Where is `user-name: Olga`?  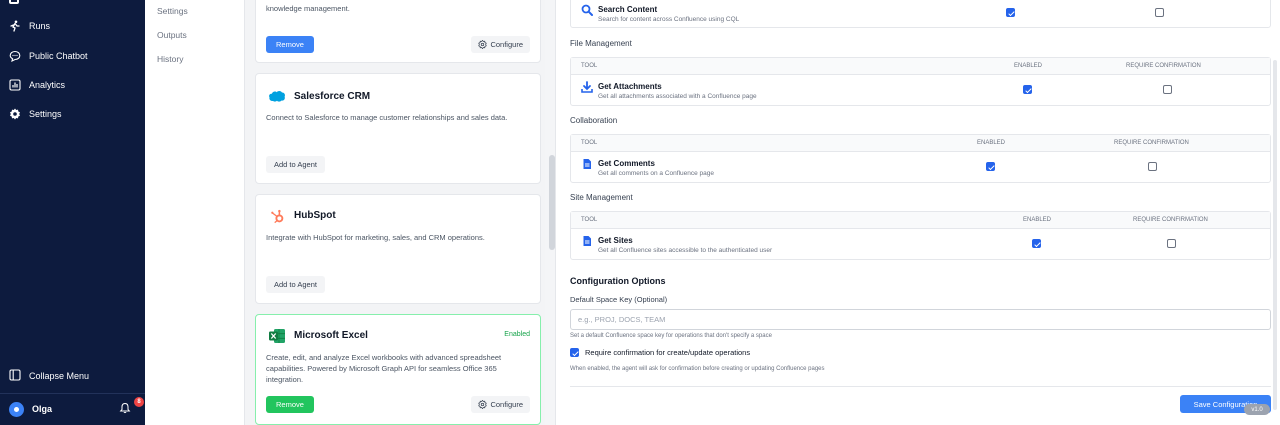
user-name: Olga is located at coordinates (42, 409).